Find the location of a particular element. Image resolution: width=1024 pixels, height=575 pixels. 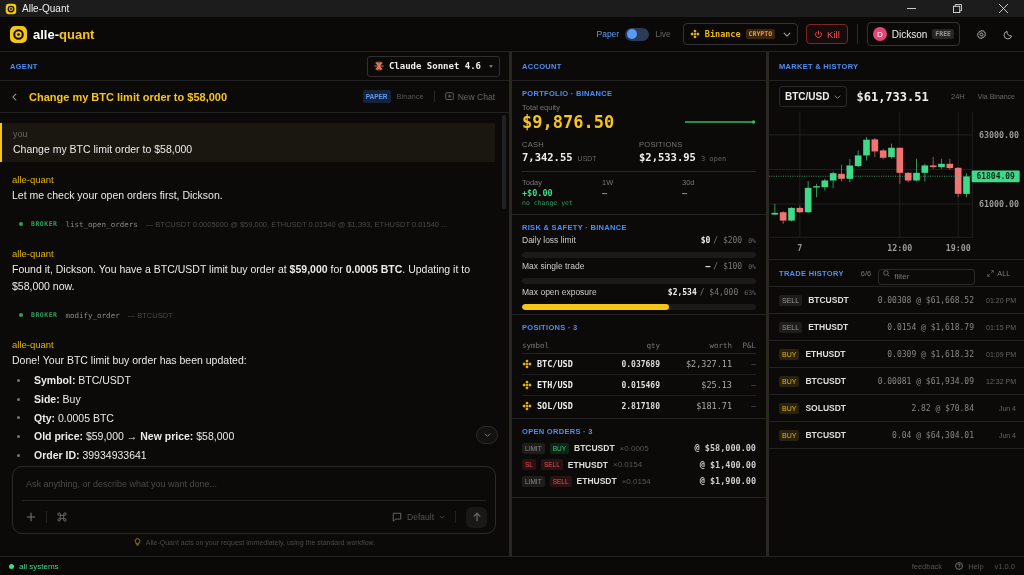

limit-label: Max single trade is located at coordinates (553, 266).